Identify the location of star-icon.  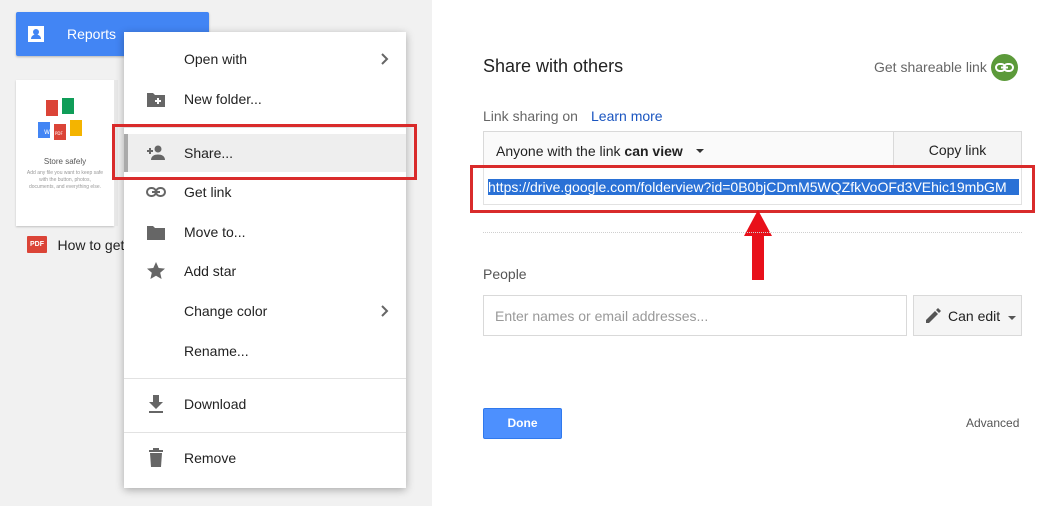
(156, 270).